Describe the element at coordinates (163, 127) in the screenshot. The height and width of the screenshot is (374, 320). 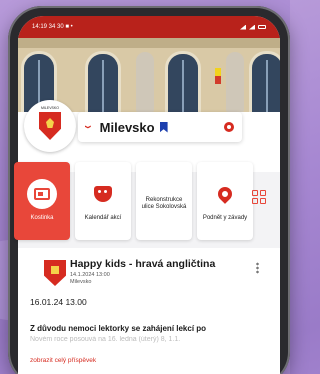
I see `bookmark-icon` at that location.